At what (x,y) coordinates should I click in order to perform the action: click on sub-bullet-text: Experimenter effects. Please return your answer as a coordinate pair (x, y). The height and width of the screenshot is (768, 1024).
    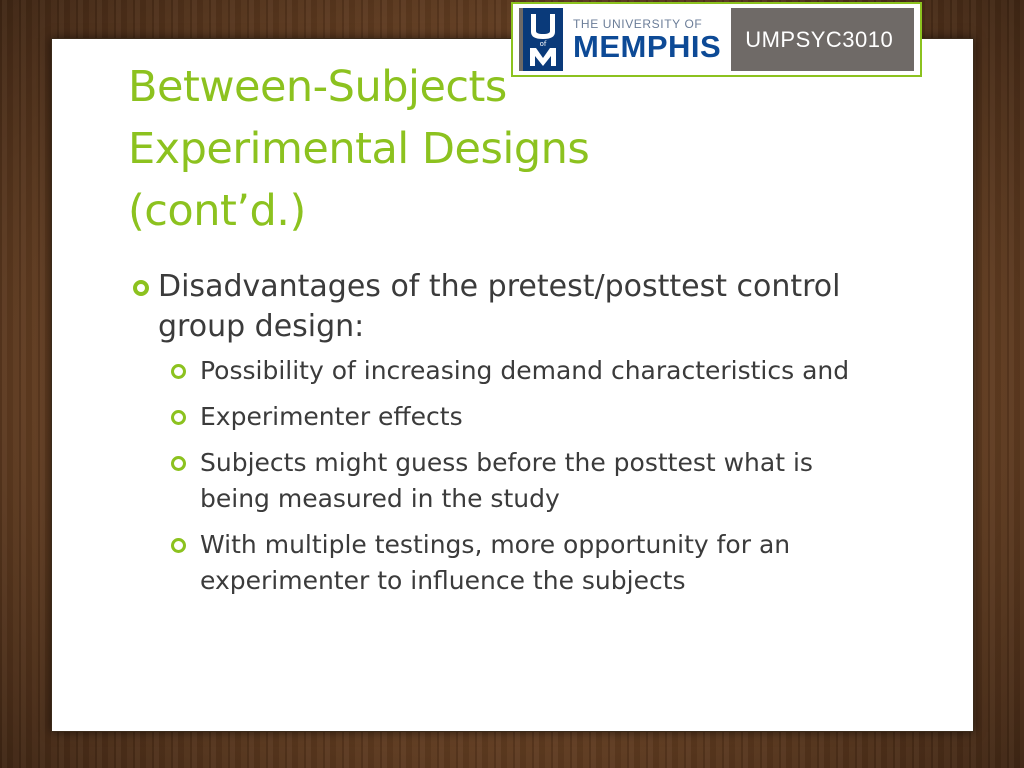
    Looking at the image, I should click on (331, 416).